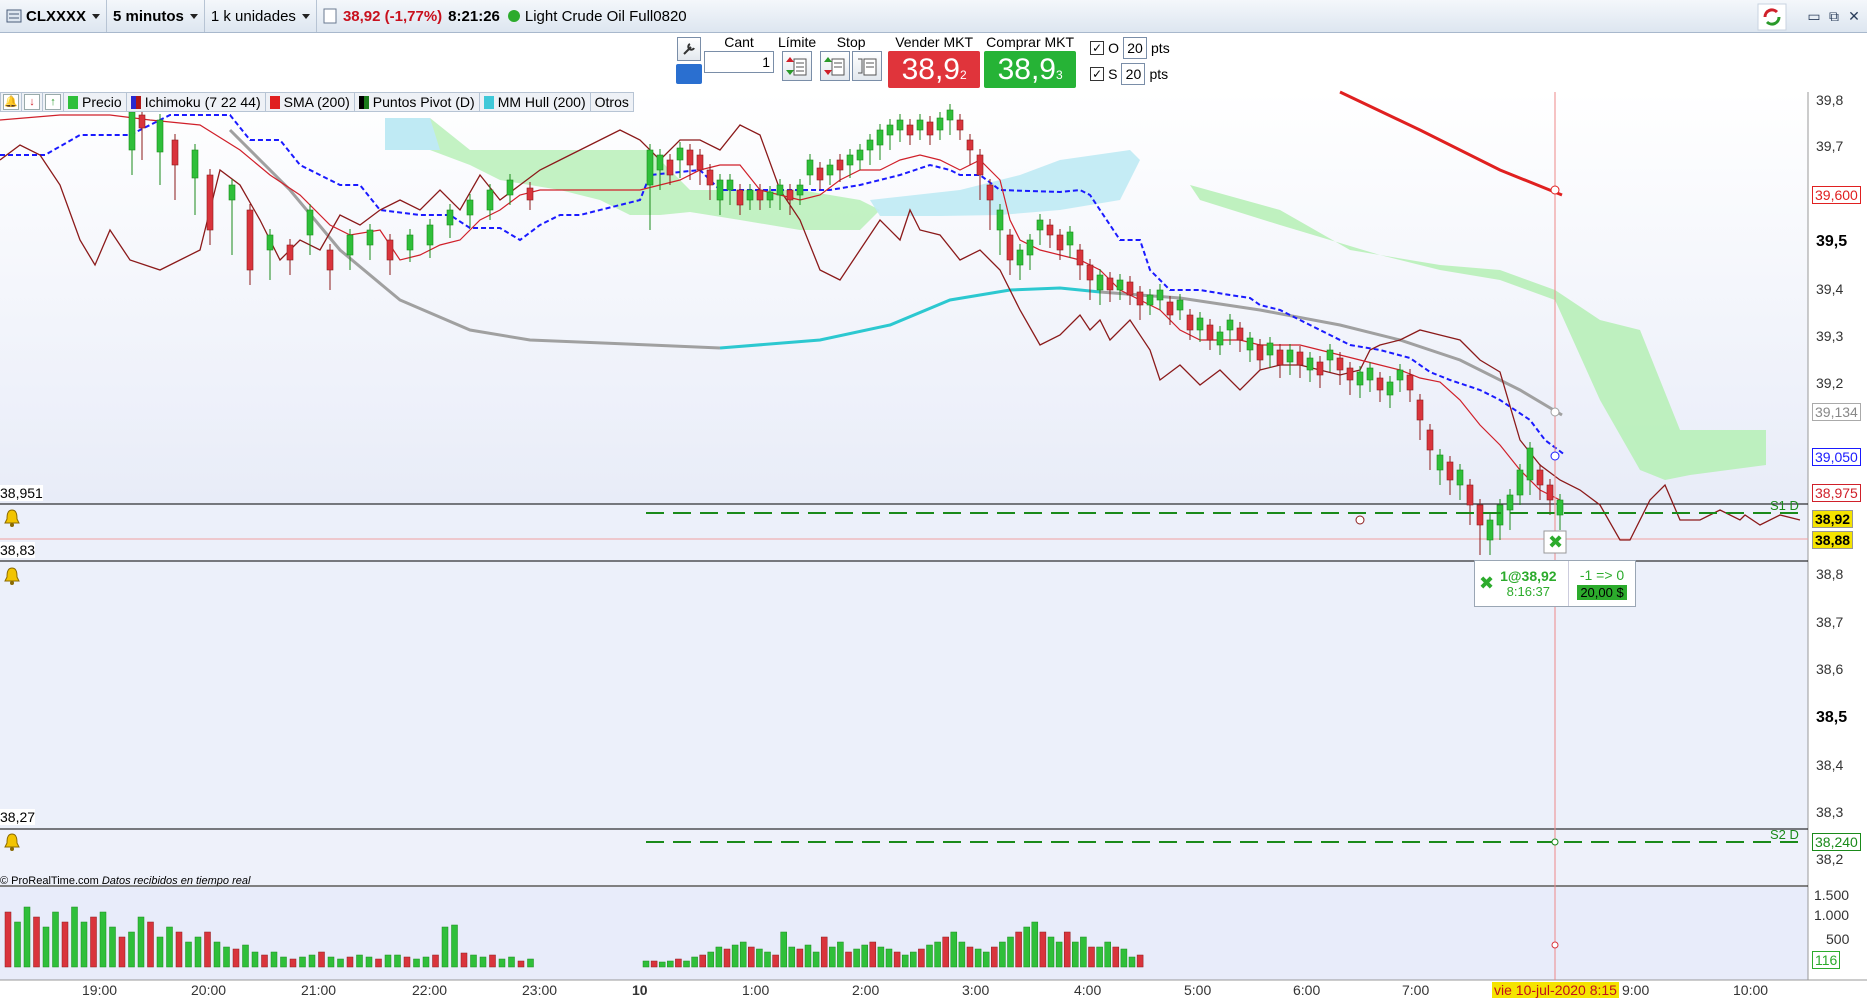 The height and width of the screenshot is (1000, 1867). Describe the element at coordinates (32, 102) in the screenshot. I see `arrow-down-icon: ↓` at that location.